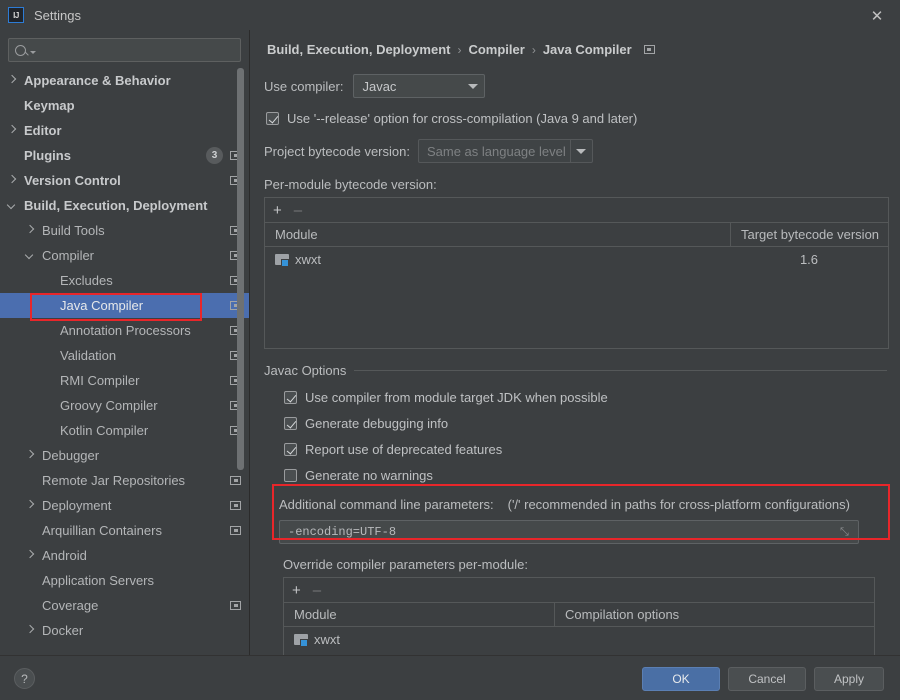  Describe the element at coordinates (24, 678) in the screenshot. I see `help-button: ?` at that location.